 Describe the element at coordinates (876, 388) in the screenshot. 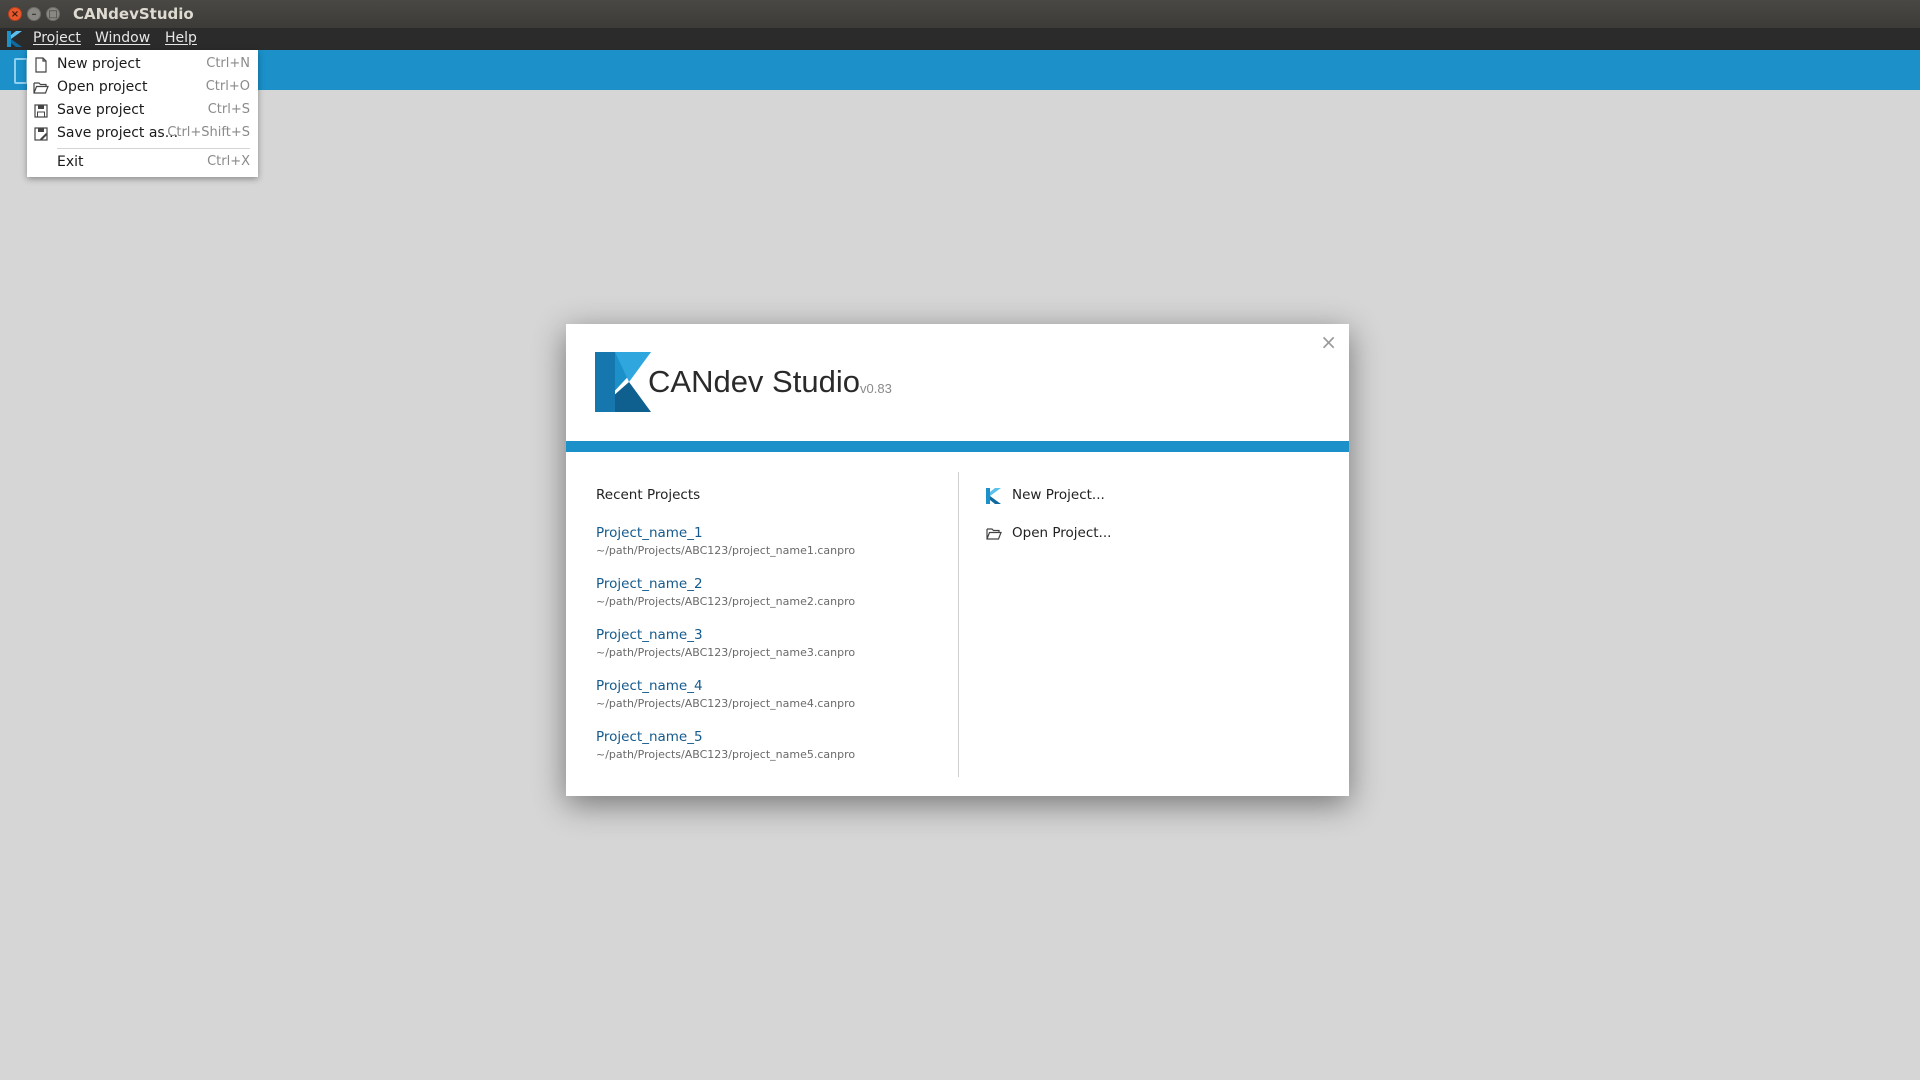

I see `version-label: v0.83` at that location.